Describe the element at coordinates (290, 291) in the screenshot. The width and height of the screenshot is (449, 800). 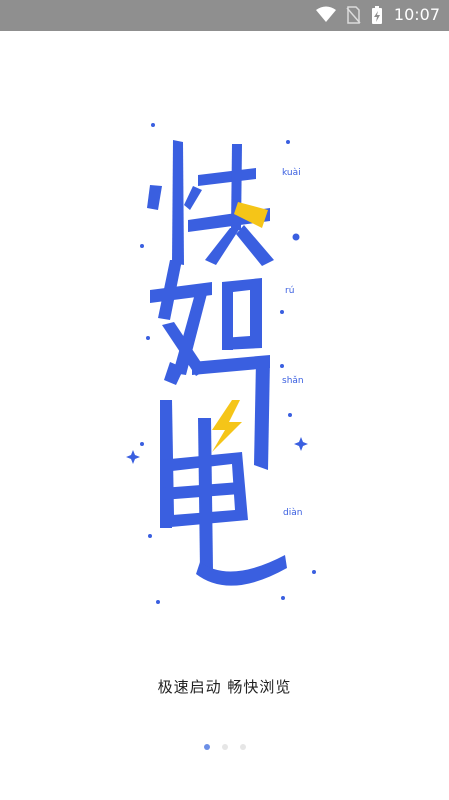
I see `pinyin-ru: rú` at that location.